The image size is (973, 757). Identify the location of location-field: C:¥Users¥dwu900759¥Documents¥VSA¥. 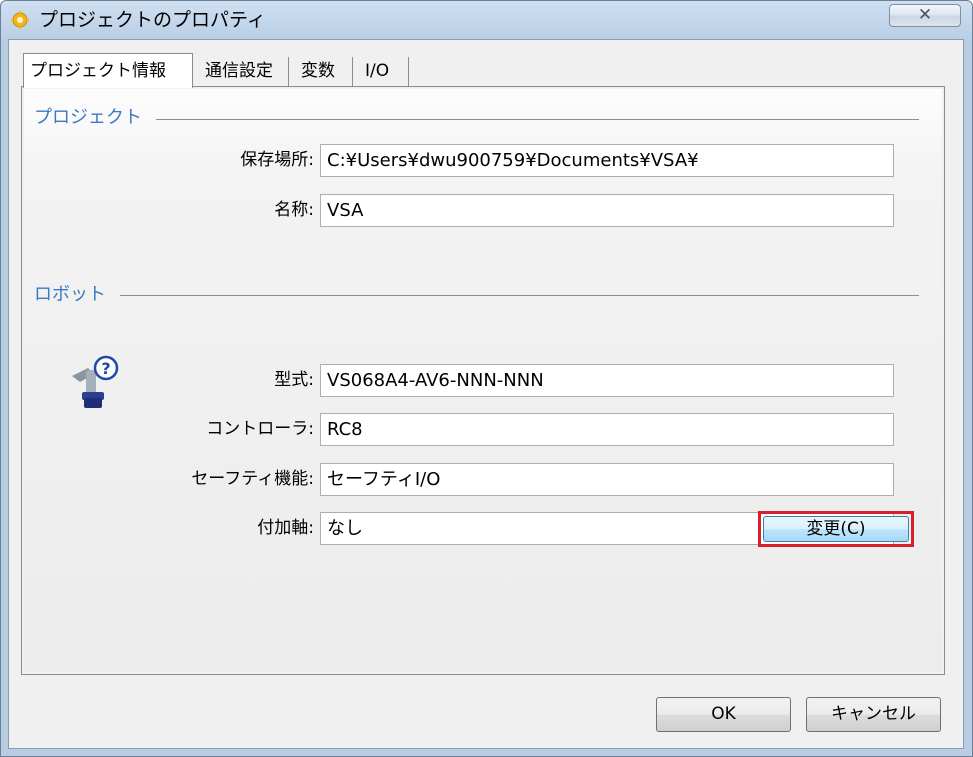
(607, 160).